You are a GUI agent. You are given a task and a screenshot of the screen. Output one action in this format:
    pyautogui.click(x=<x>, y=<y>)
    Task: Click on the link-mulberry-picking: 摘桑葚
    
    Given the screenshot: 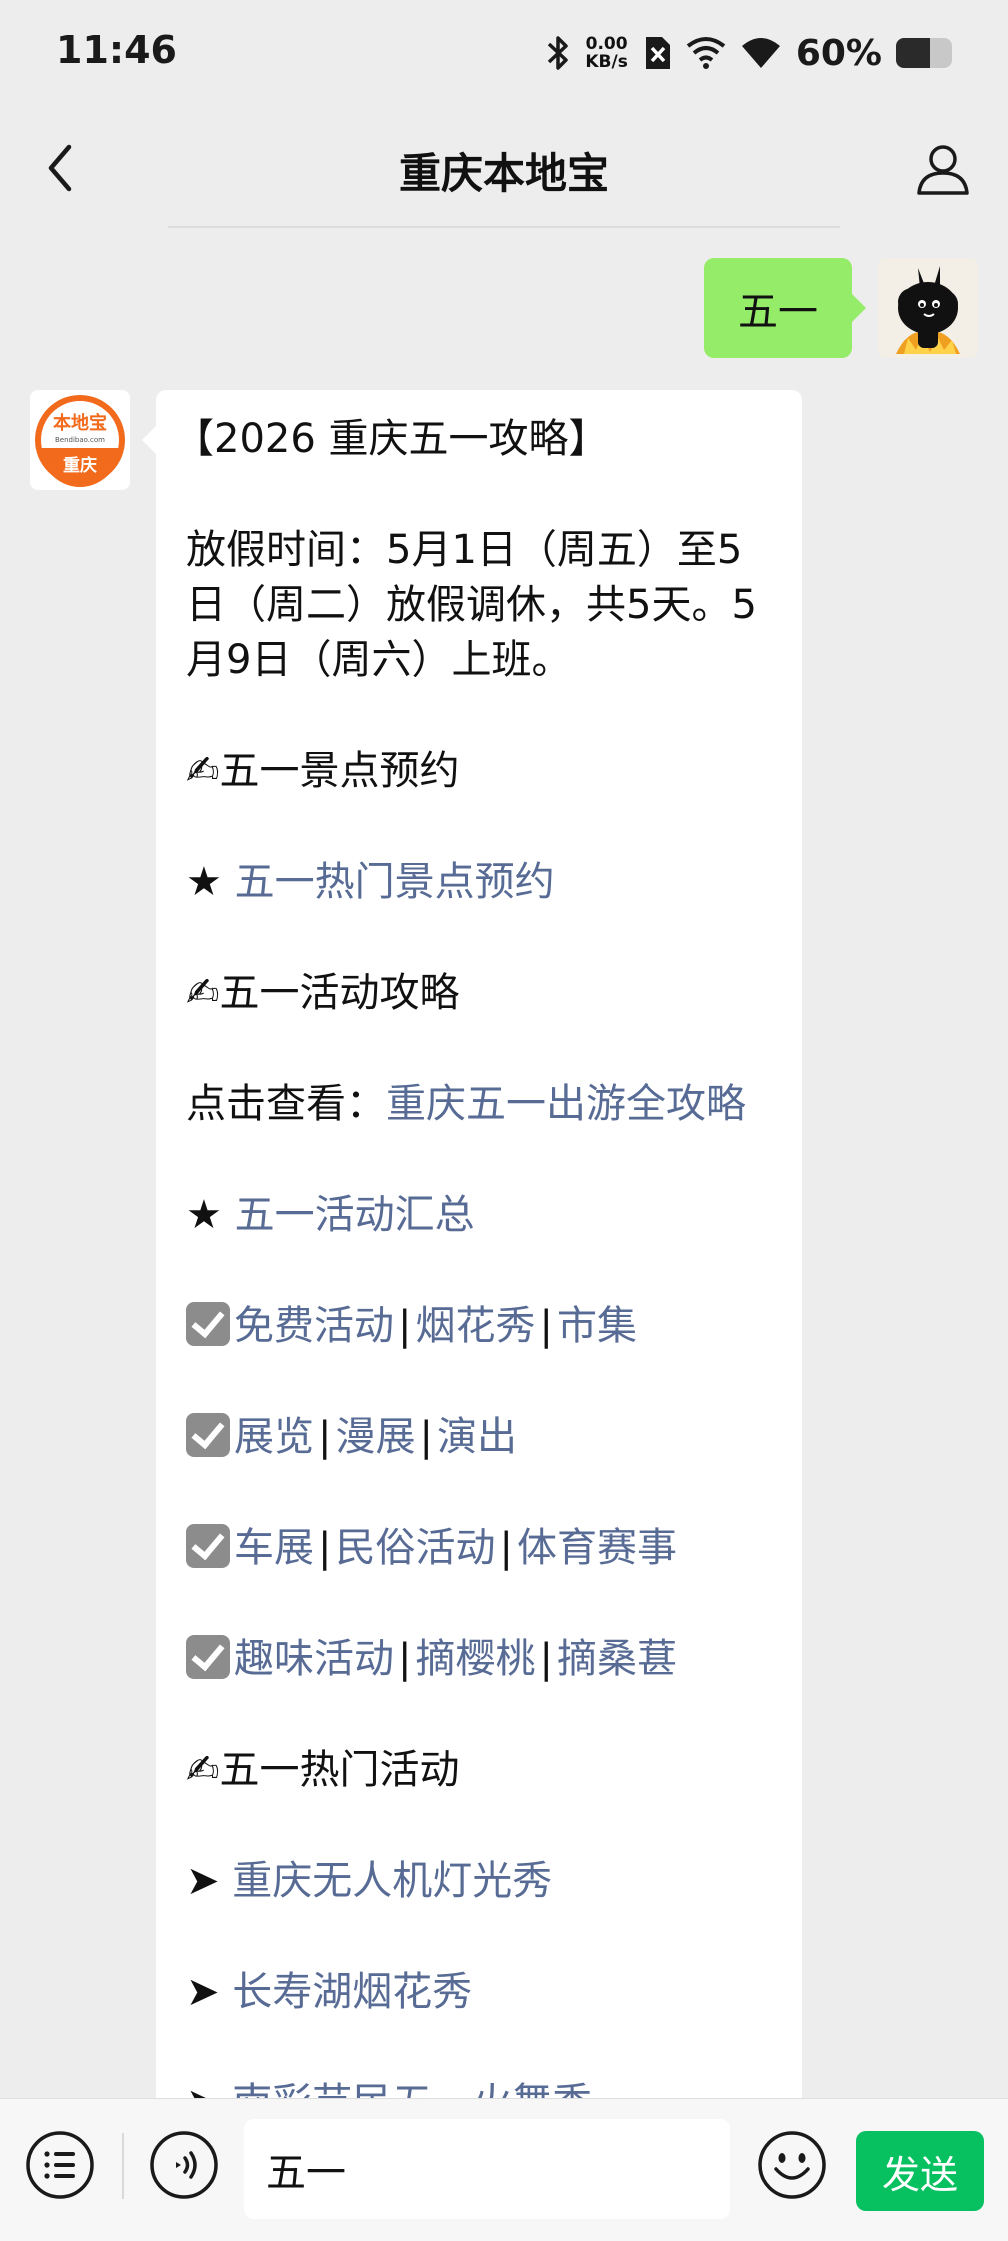 What is the action you would take?
    pyautogui.click(x=617, y=1659)
    